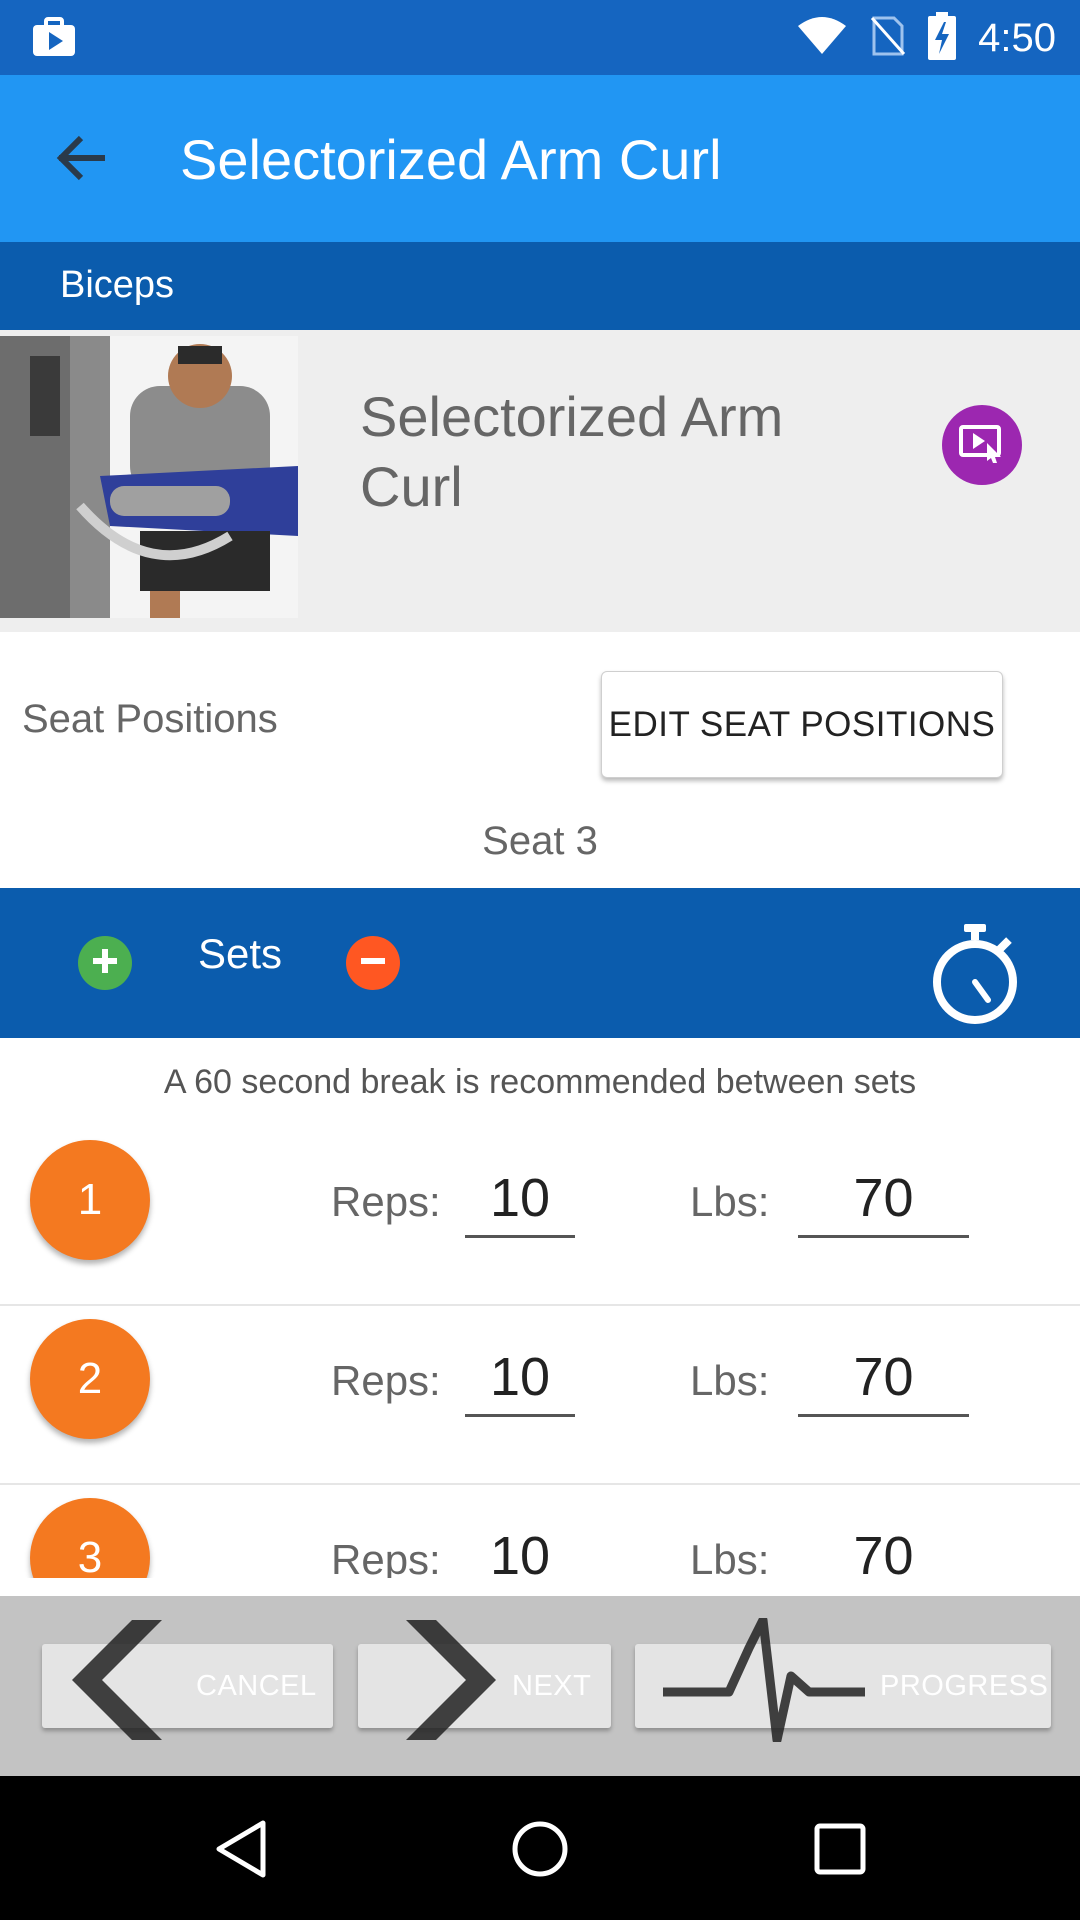 Image resolution: width=1080 pixels, height=1920 pixels. Describe the element at coordinates (150, 719) in the screenshot. I see `seat-positions-label: Seat Positions` at that location.